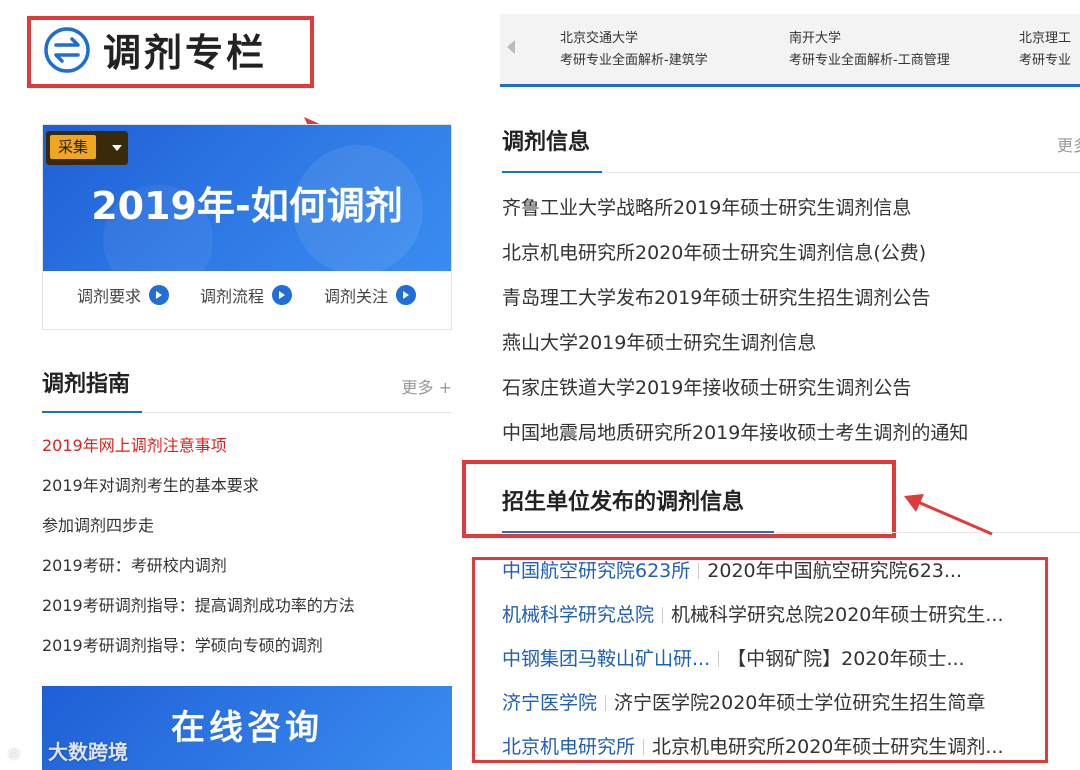 The image size is (1080, 770). I want to click on info-more-link: 更多, so click(1068, 144).